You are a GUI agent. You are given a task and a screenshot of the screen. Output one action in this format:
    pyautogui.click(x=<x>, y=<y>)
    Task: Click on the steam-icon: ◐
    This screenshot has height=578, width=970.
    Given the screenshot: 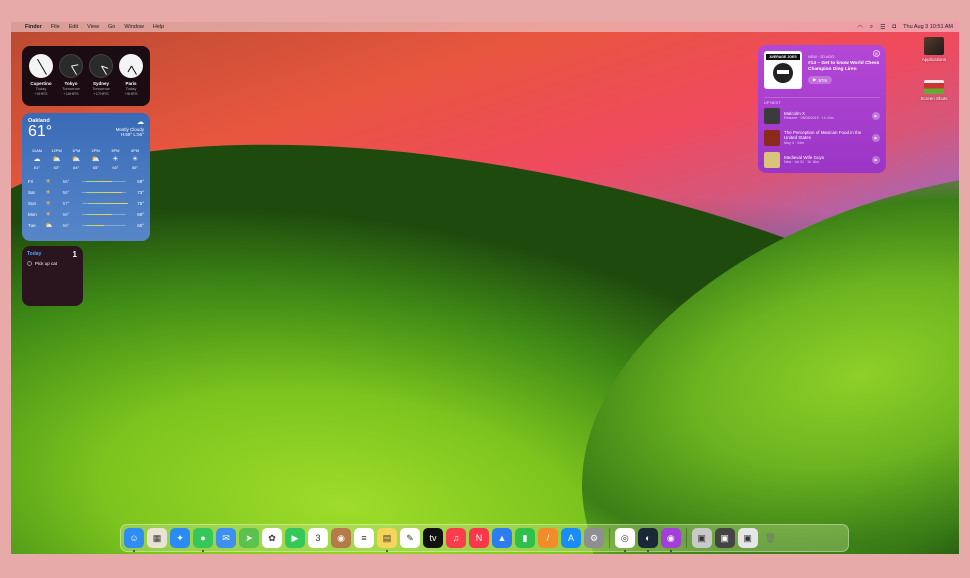 What is the action you would take?
    pyautogui.click(x=647, y=540)
    